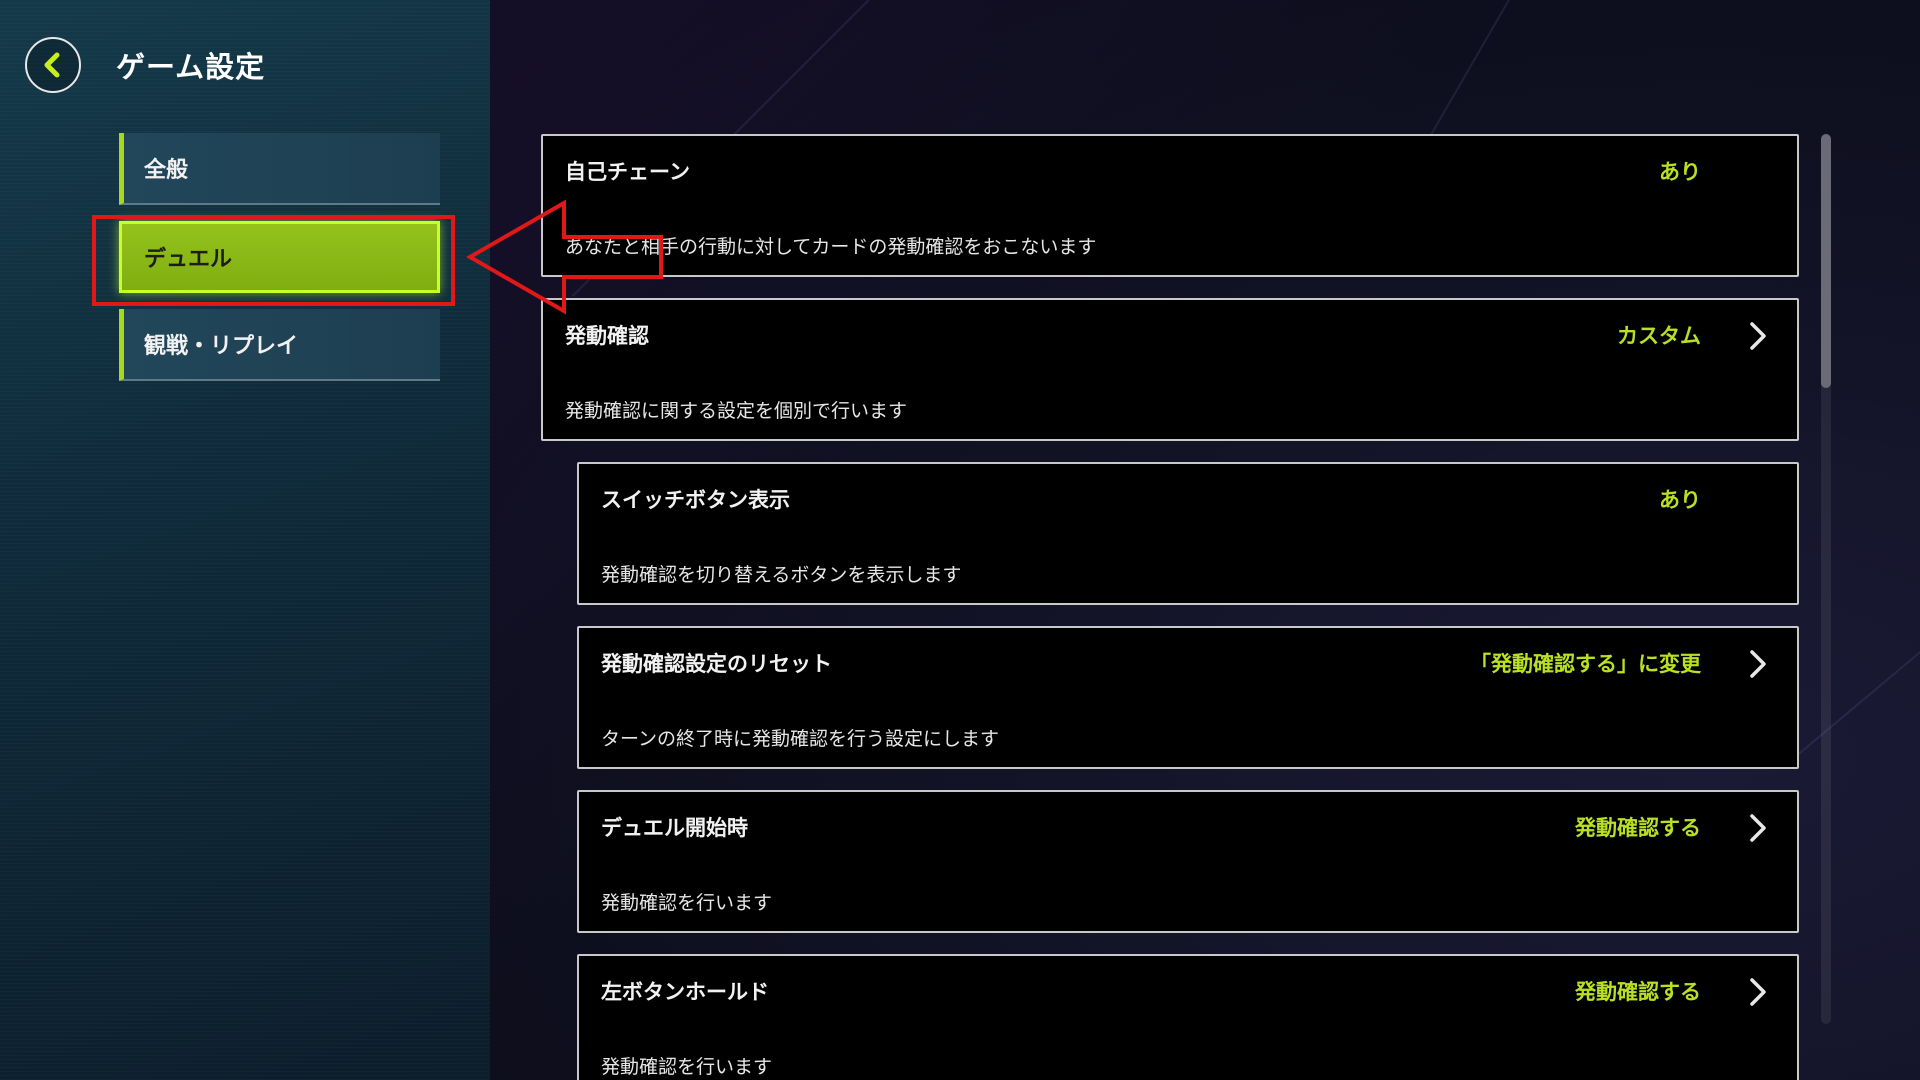 The height and width of the screenshot is (1080, 1920). Describe the element at coordinates (800, 739) in the screenshot. I see `setting-description: ターンの終了時に発動確認を行う設定にします` at that location.